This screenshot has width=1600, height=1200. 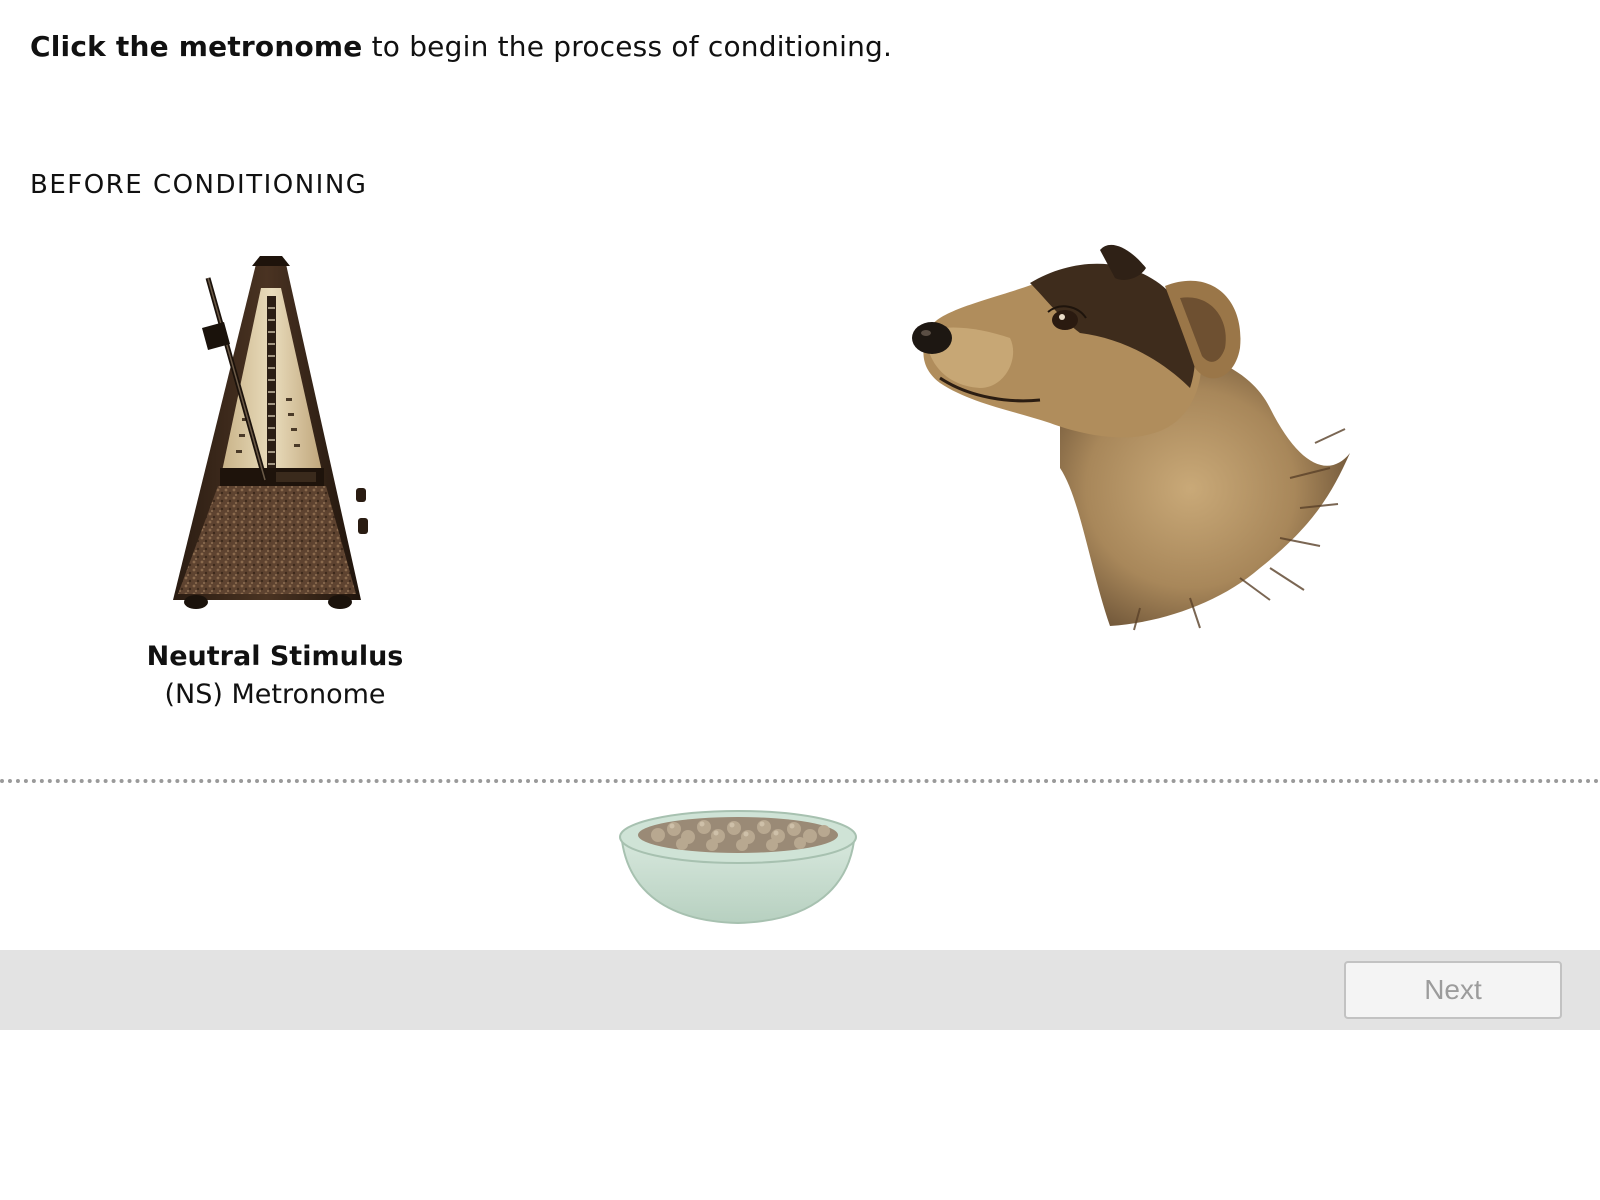 I want to click on dog-image, so click(x=1145, y=438).